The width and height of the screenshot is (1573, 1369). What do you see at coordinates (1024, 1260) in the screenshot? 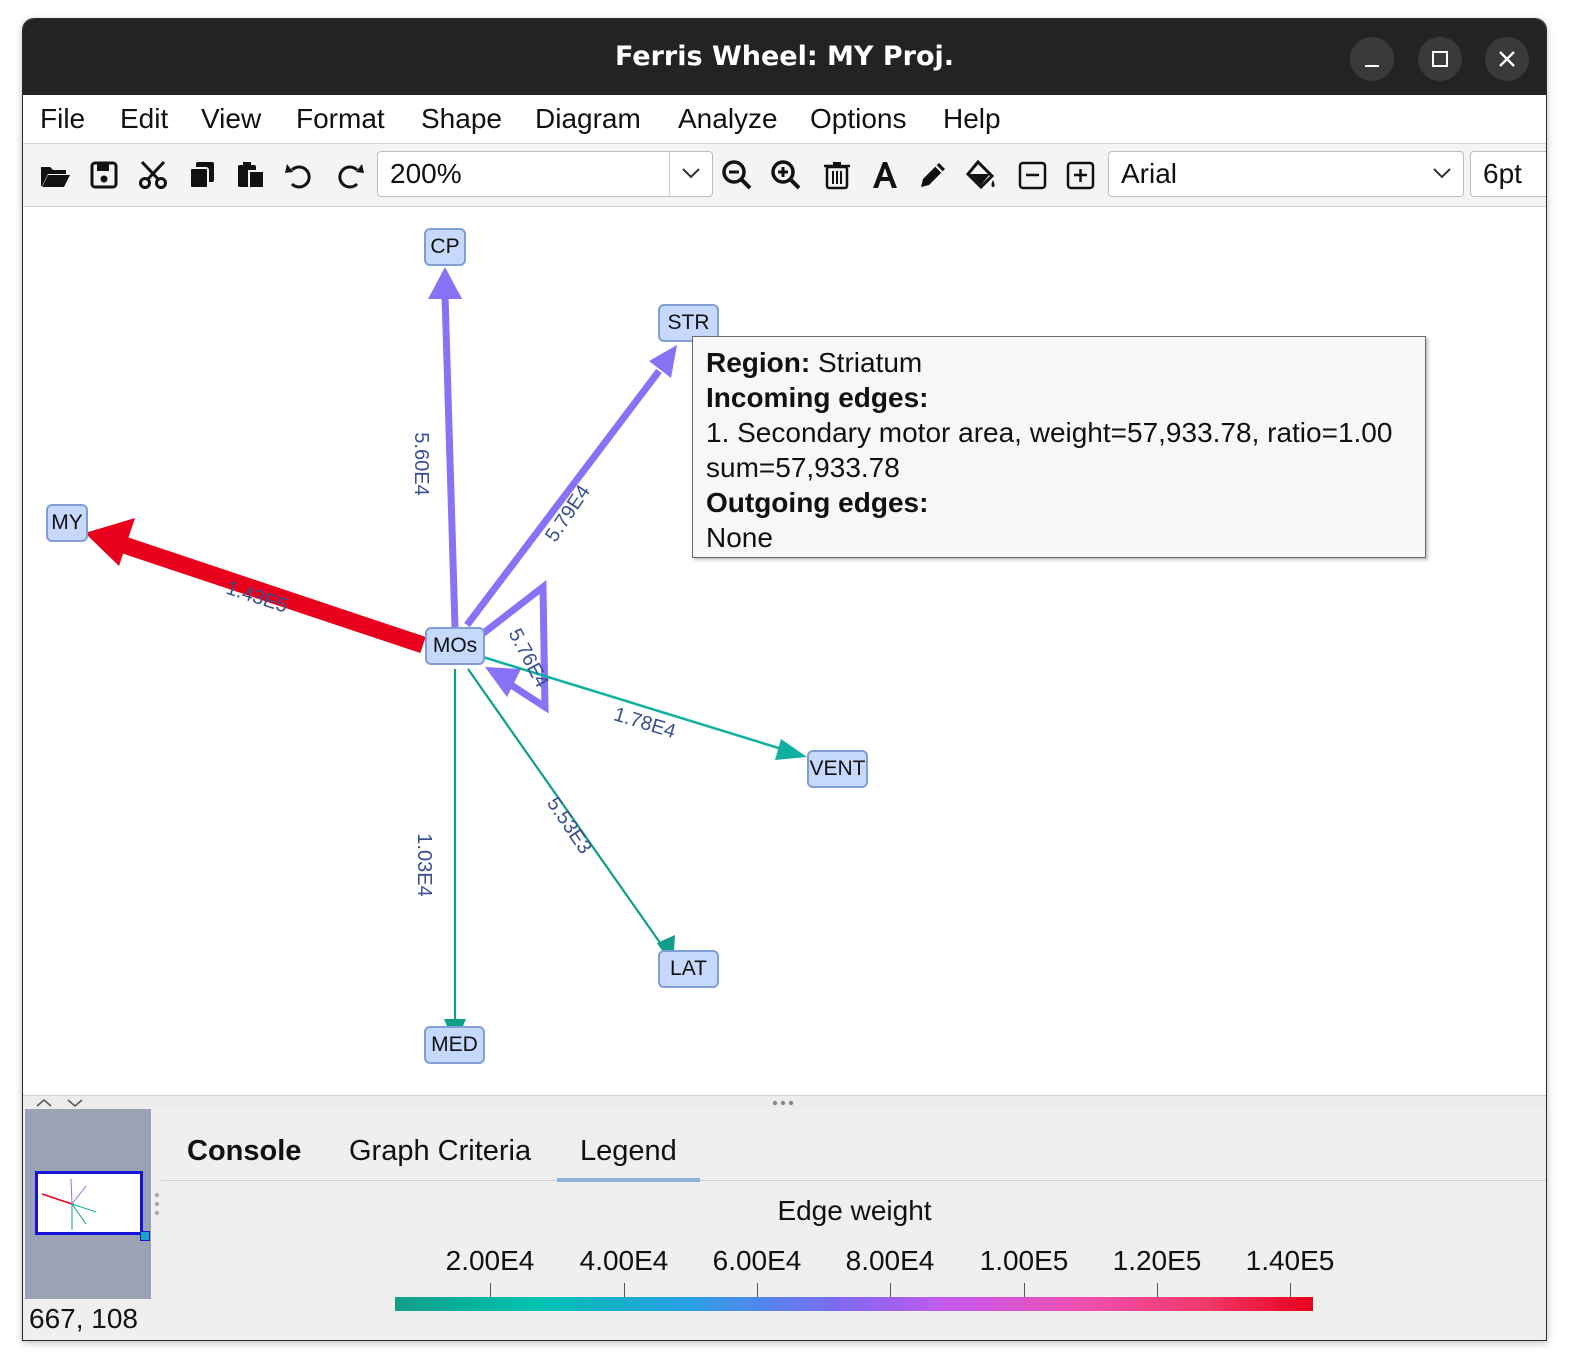
I see `legend-tick-label: 1.00E5` at bounding box center [1024, 1260].